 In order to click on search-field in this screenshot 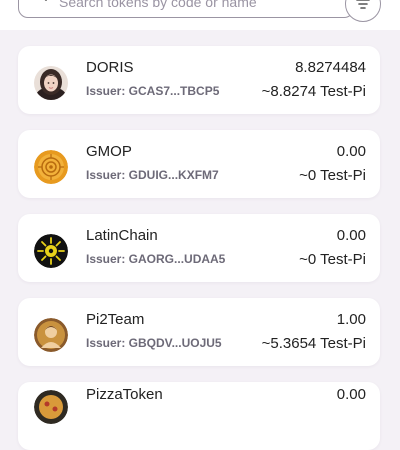, I will do `click(186, 9)`.